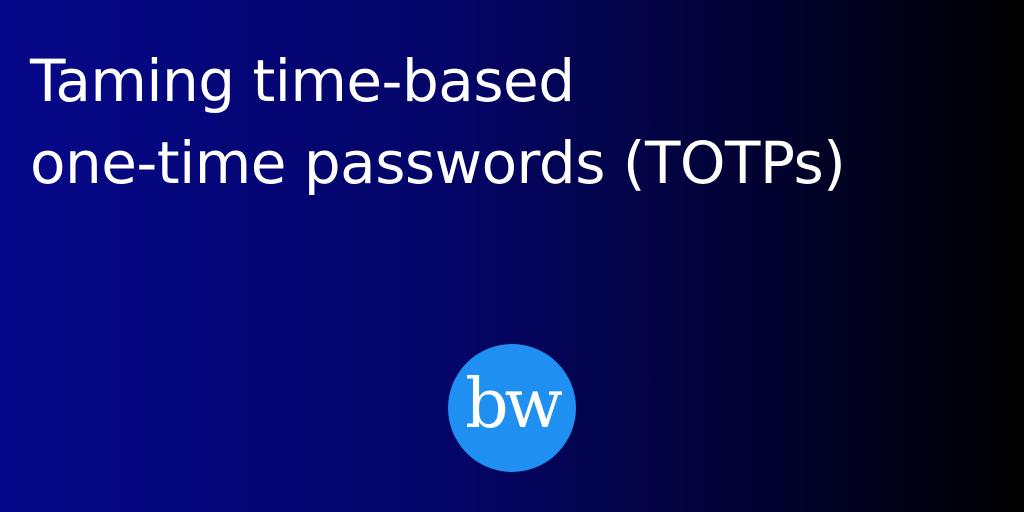 Image resolution: width=1024 pixels, height=512 pixels. What do you see at coordinates (514, 404) in the screenshot?
I see `logo-text: bw` at bounding box center [514, 404].